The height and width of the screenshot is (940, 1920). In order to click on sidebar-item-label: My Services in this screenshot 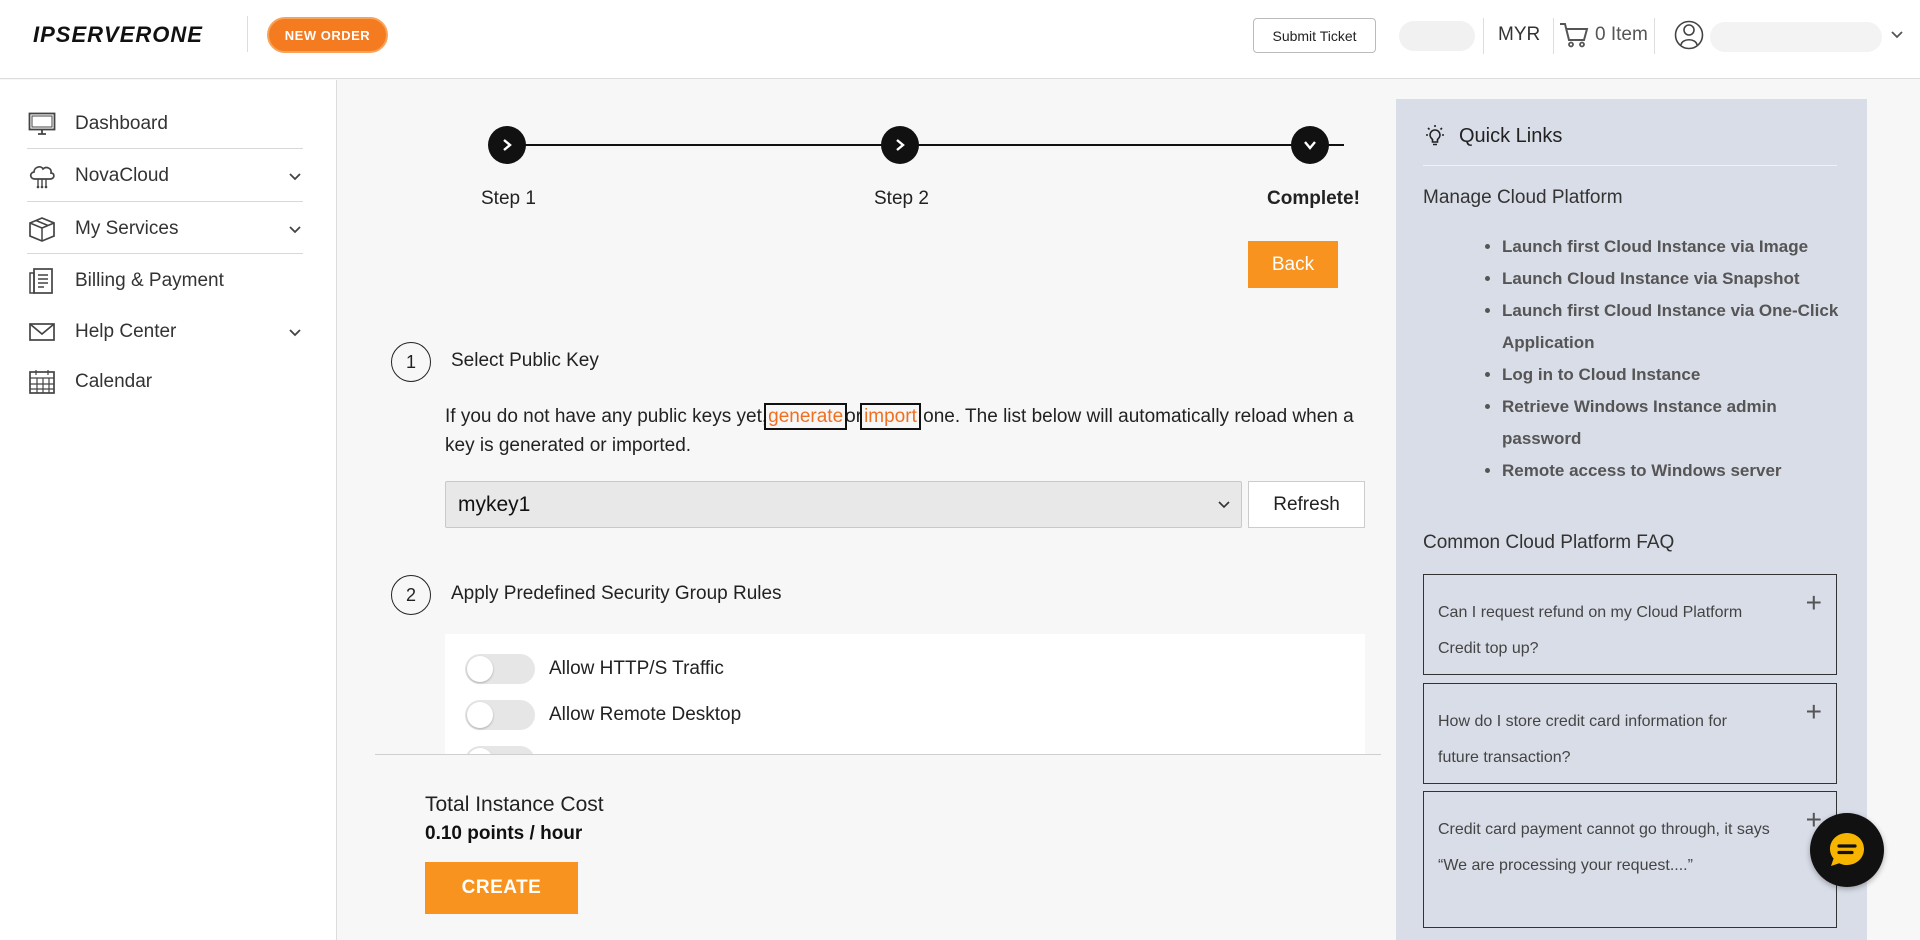, I will do `click(127, 228)`.